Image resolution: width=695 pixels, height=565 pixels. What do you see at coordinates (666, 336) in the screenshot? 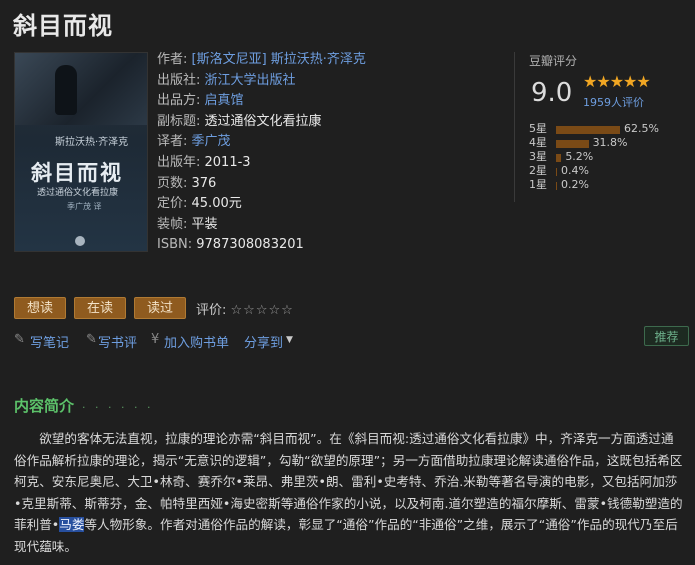
I see `recommend-button: 推荐` at bounding box center [666, 336].